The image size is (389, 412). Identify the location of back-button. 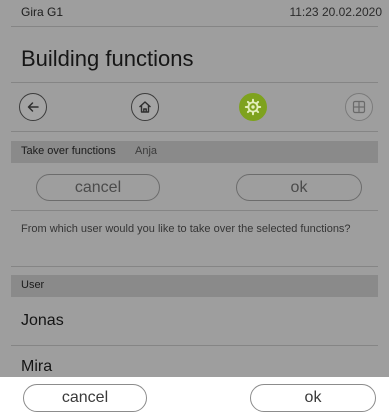
(33, 107).